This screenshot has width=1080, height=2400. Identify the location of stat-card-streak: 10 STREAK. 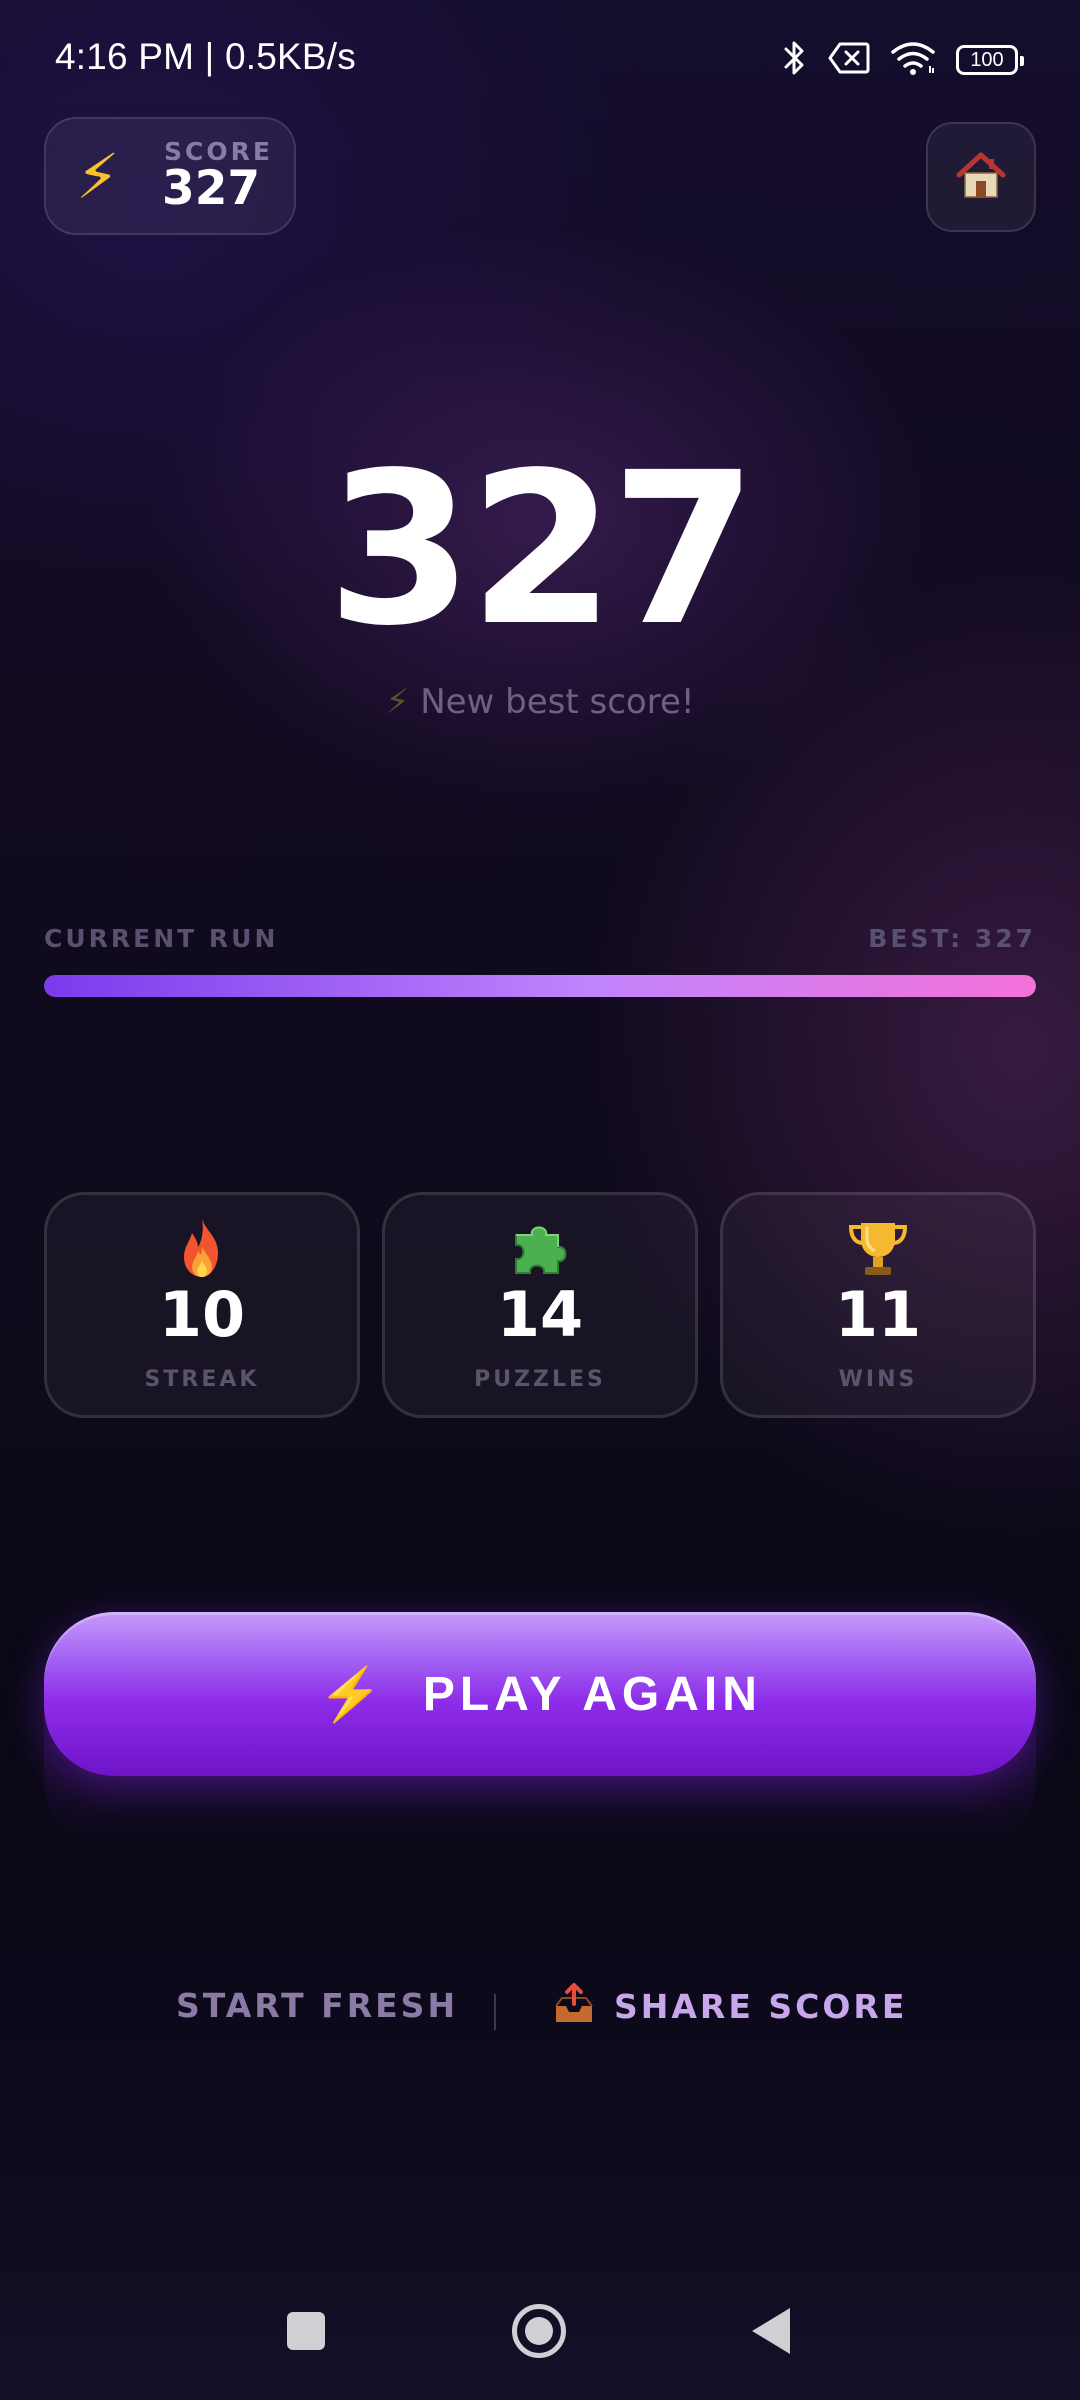
(202, 1305).